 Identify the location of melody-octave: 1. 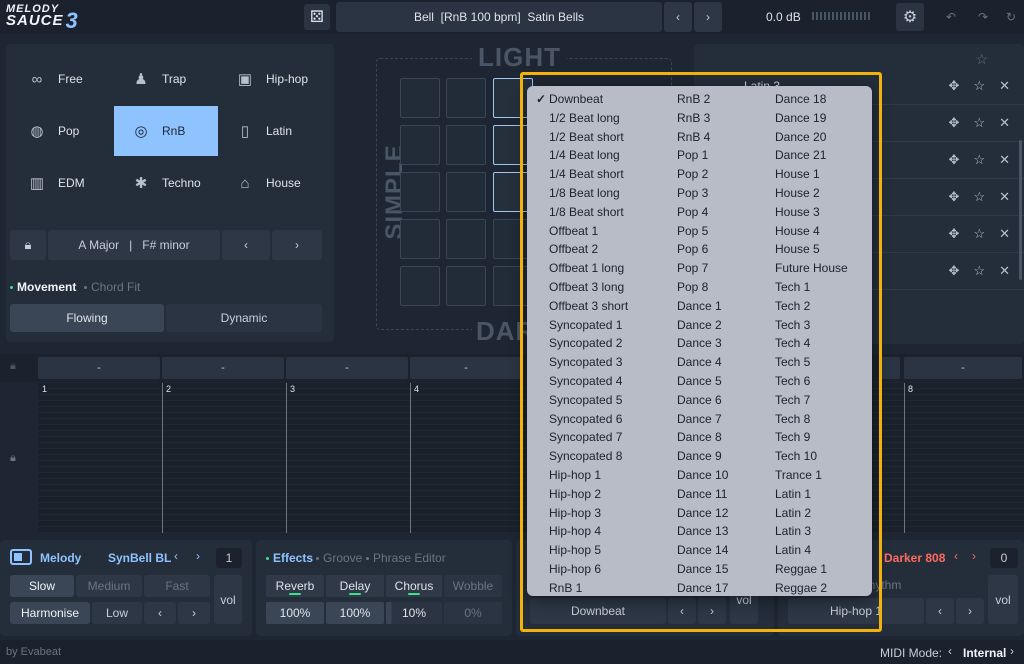
(229, 558).